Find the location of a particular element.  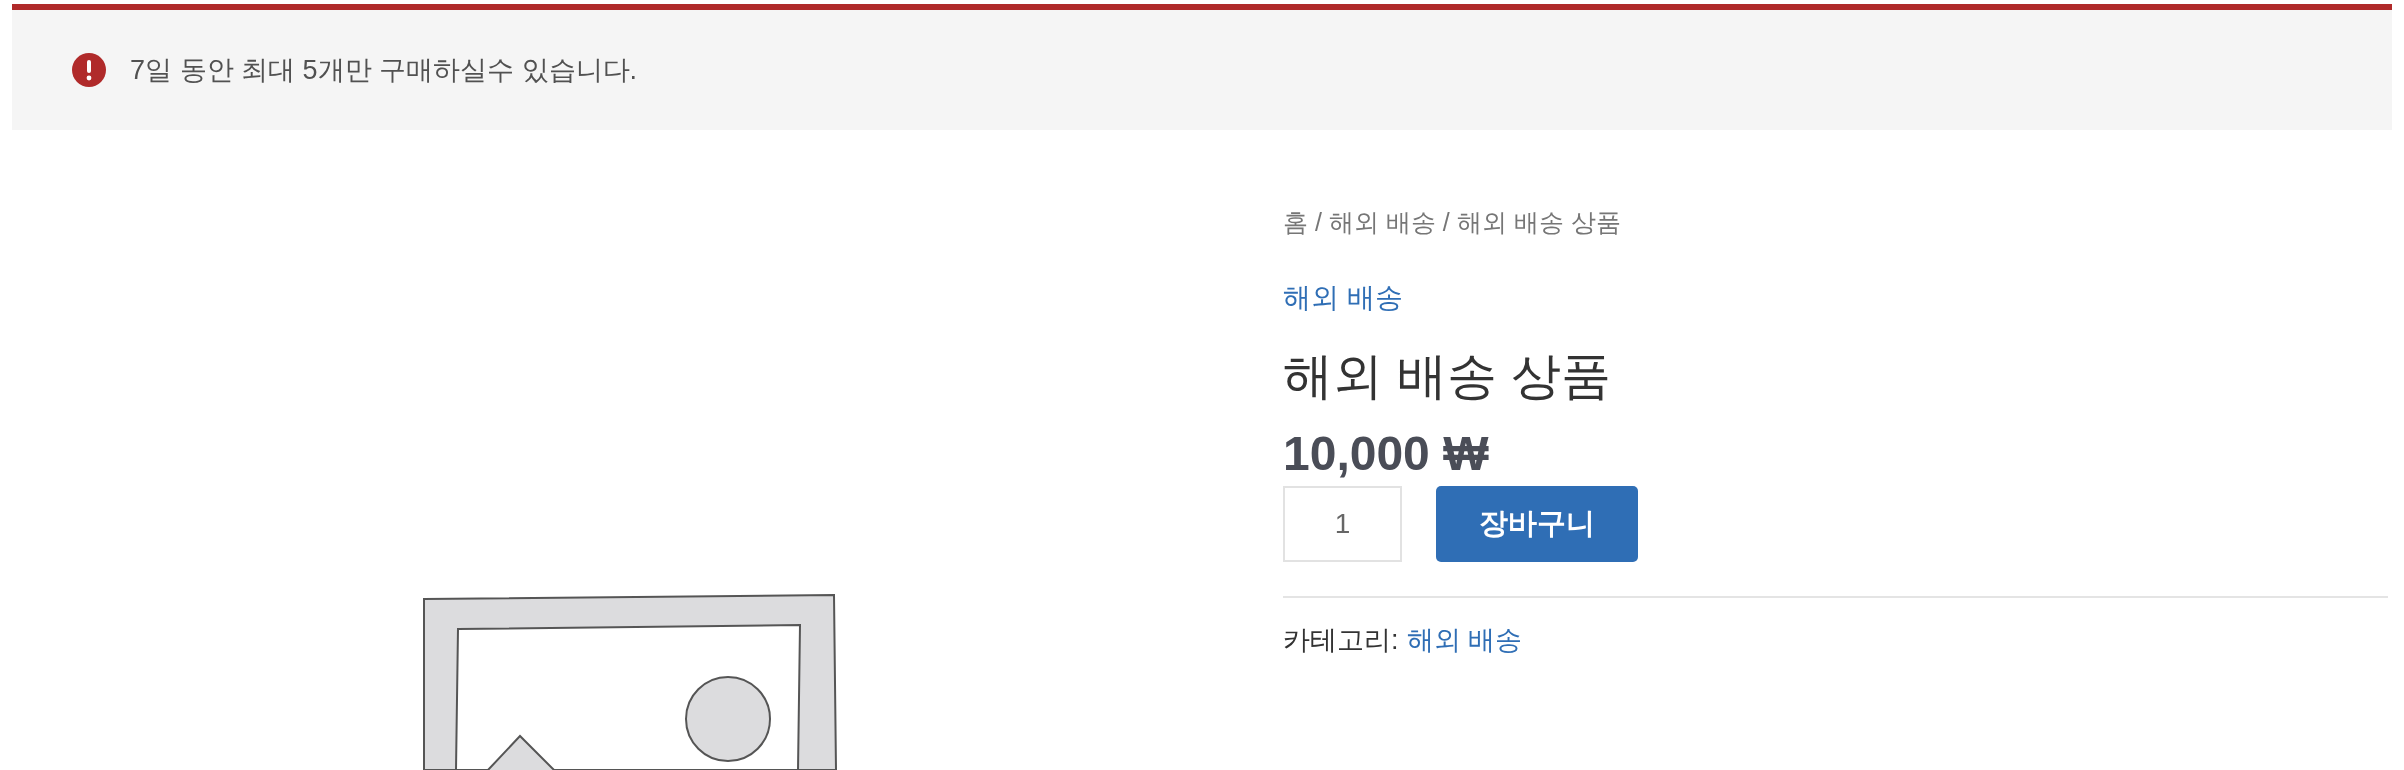

product-title: 해외 배송 상품 is located at coordinates (1447, 376).